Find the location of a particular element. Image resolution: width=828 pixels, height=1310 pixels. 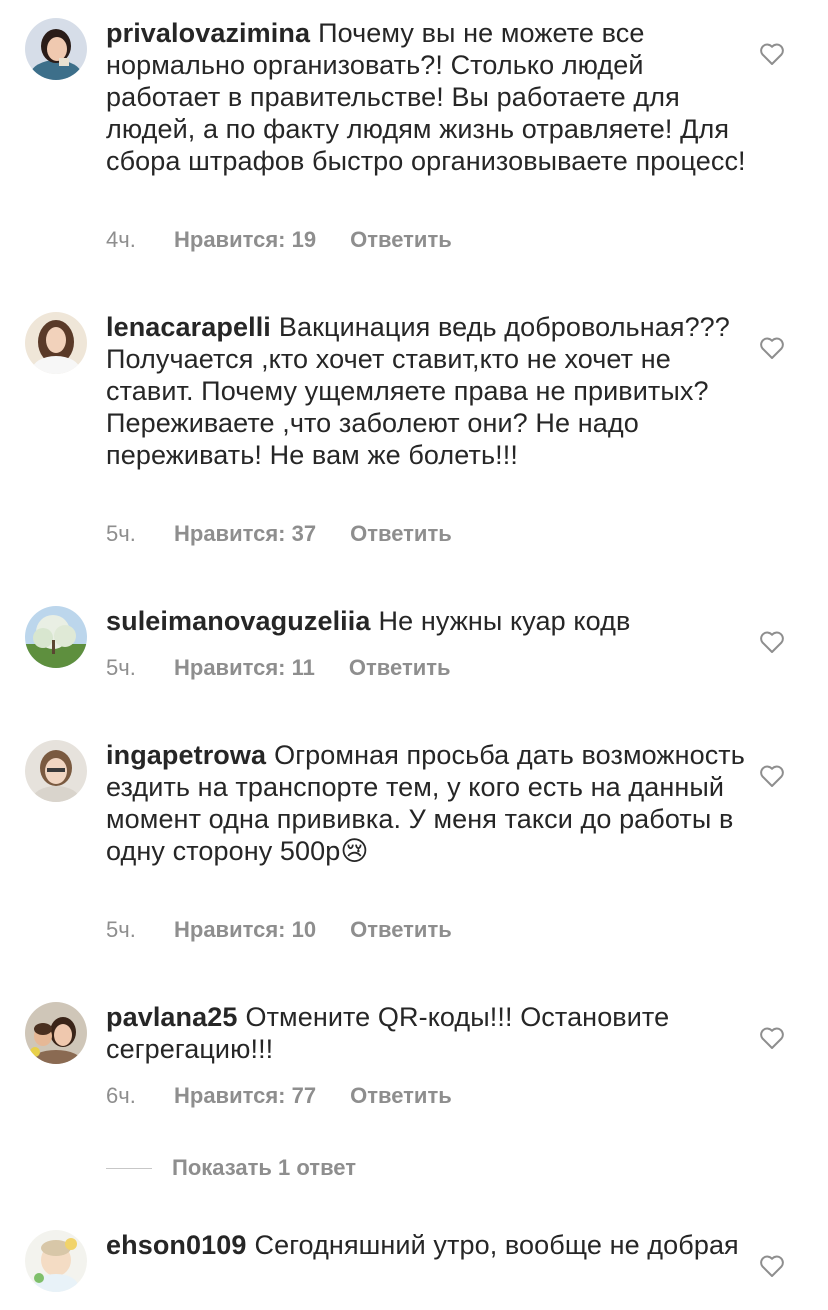

comment-meta: 5ч. Нравится: 10 Ответить is located at coordinates (279, 930).